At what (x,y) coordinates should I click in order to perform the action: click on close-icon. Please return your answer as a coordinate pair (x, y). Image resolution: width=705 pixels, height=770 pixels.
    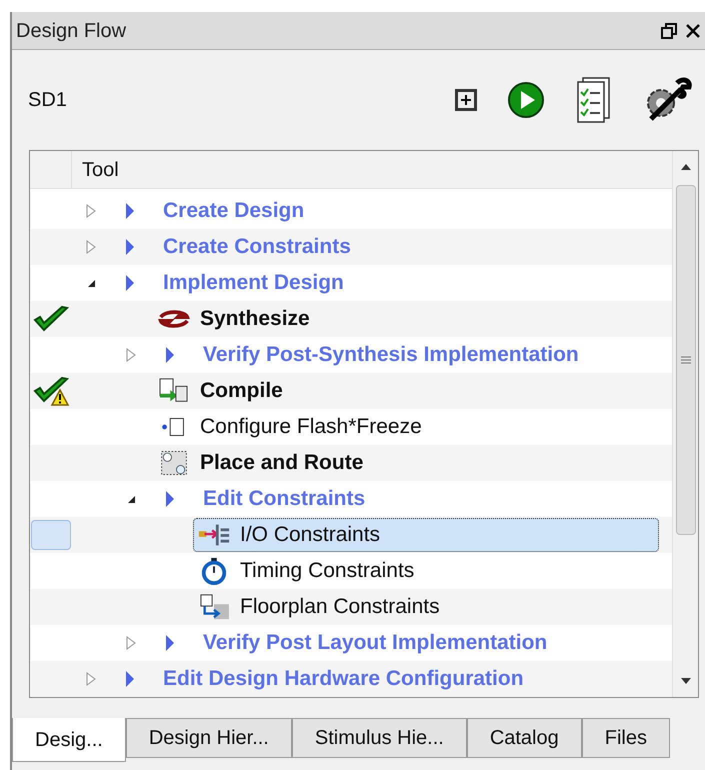
    Looking at the image, I should click on (693, 30).